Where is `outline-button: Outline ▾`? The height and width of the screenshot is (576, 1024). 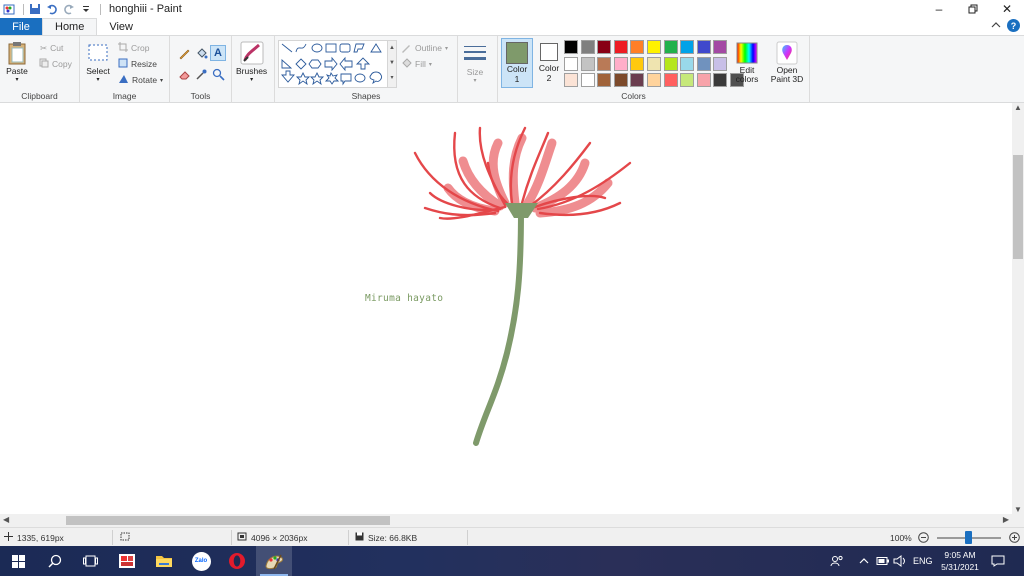 outline-button: Outline ▾ is located at coordinates (424, 48).